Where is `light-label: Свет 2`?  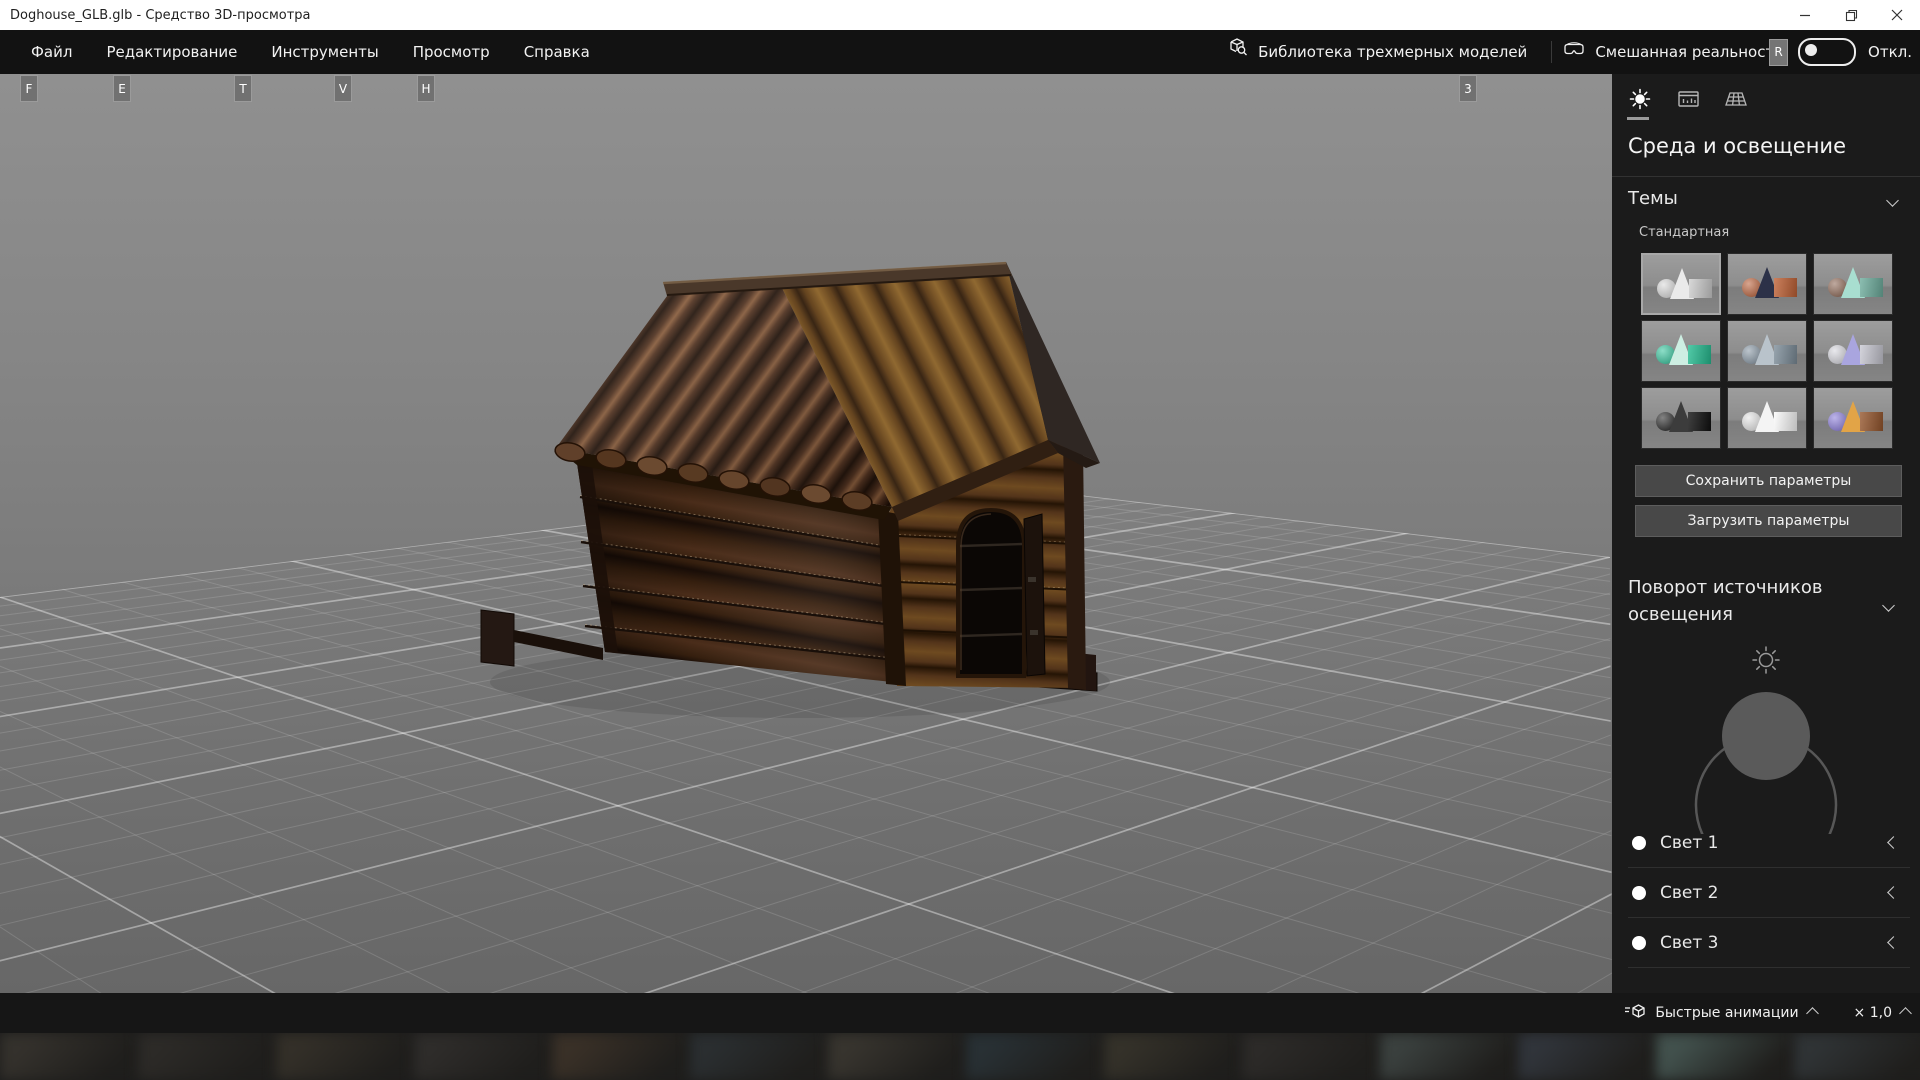
light-label: Свет 2 is located at coordinates (1689, 892).